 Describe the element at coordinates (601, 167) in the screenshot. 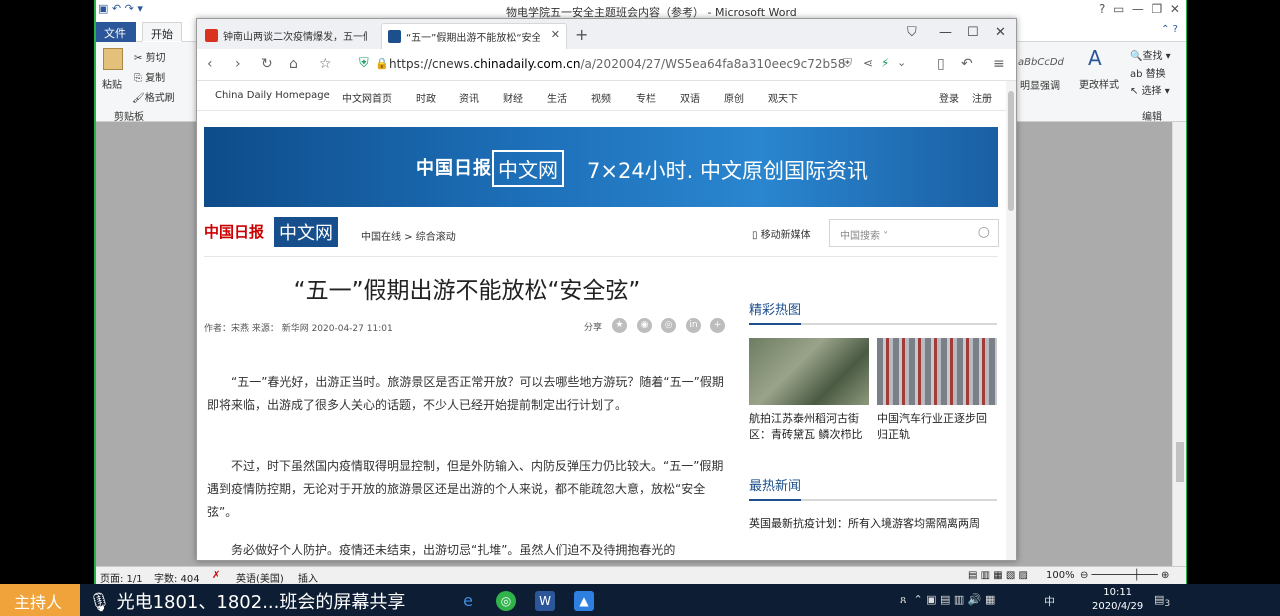

I see `site-banner: 中国日报 中文网 7×24小时. 中文原创国际资讯` at that location.